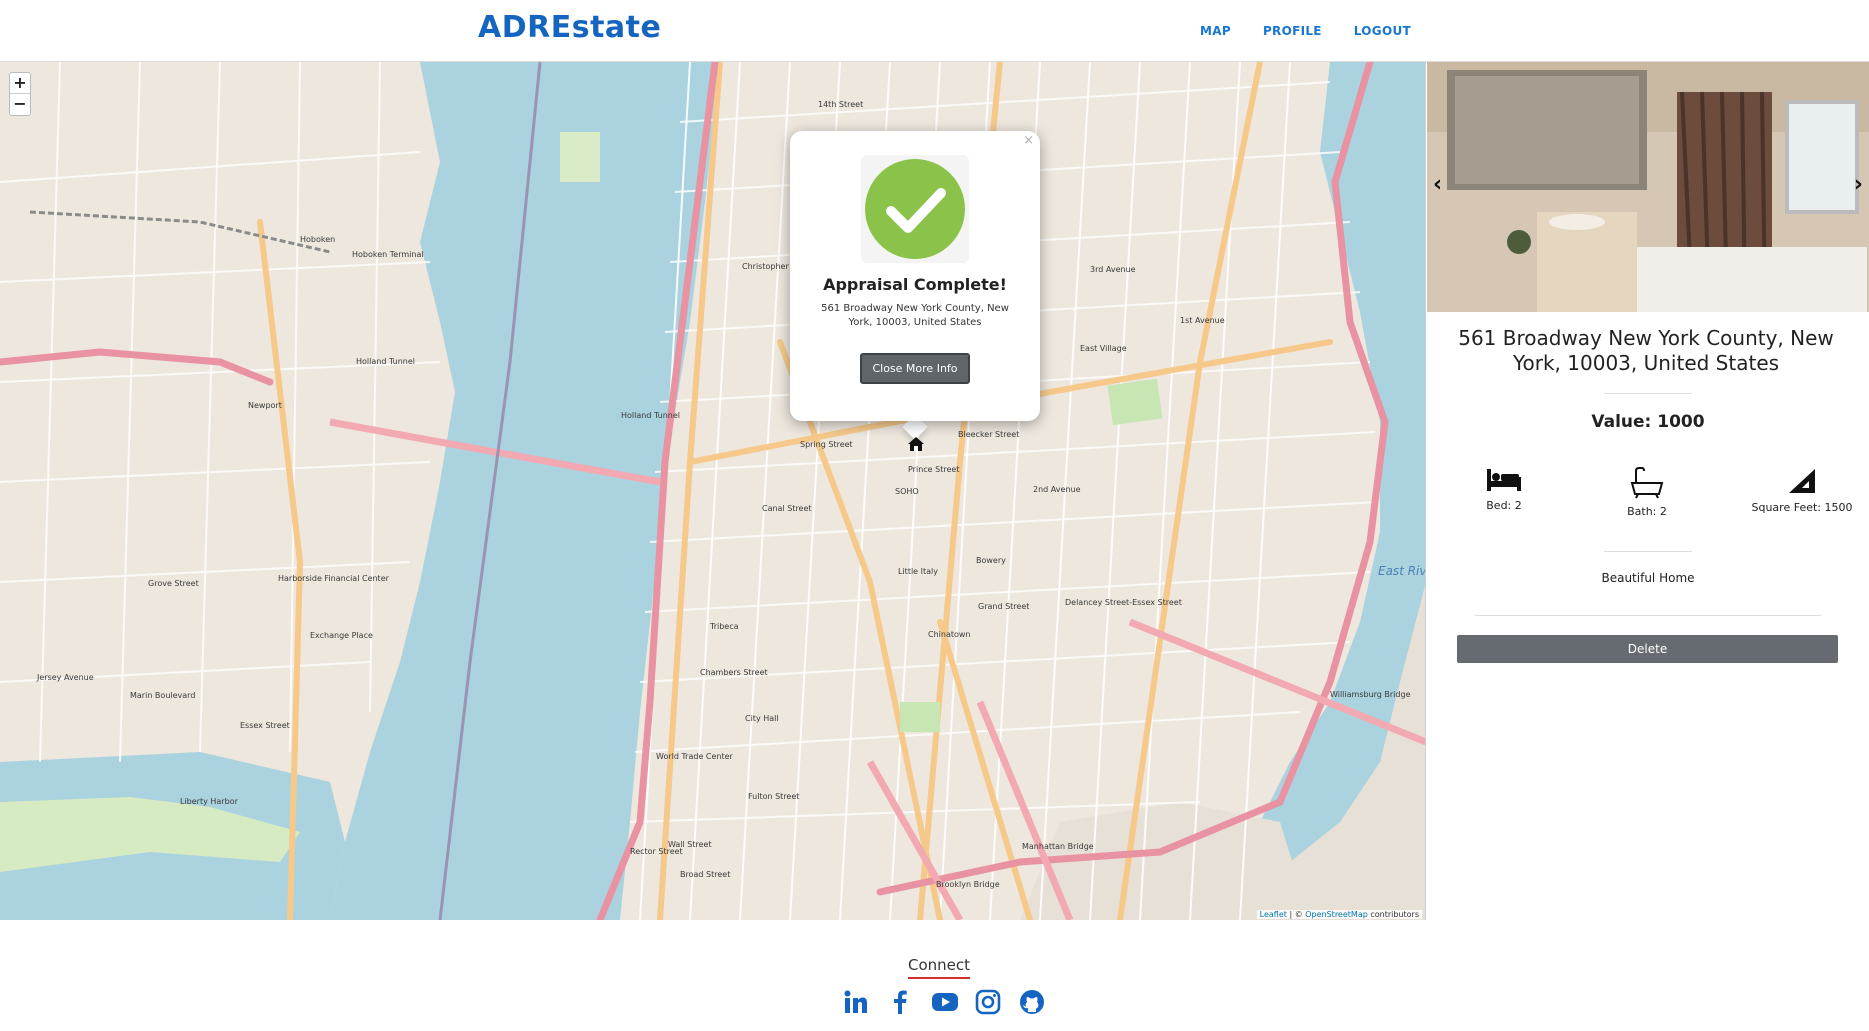 This screenshot has width=1869, height=1031. I want to click on map-label: Brooklyn Bridge, so click(968, 884).